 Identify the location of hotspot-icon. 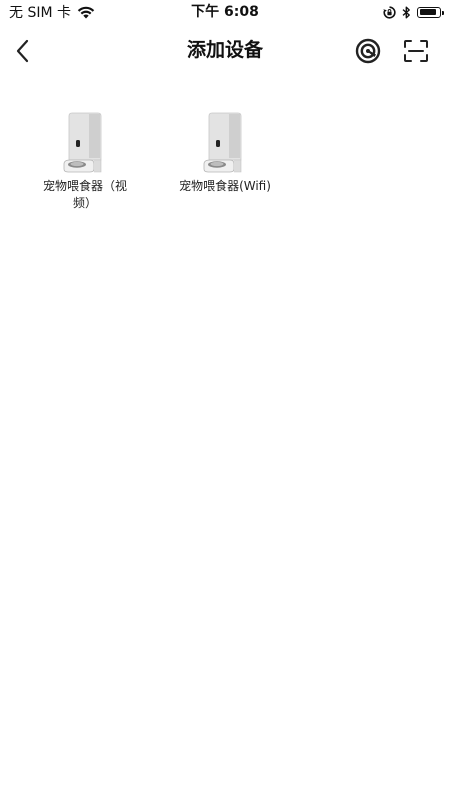
(368, 51).